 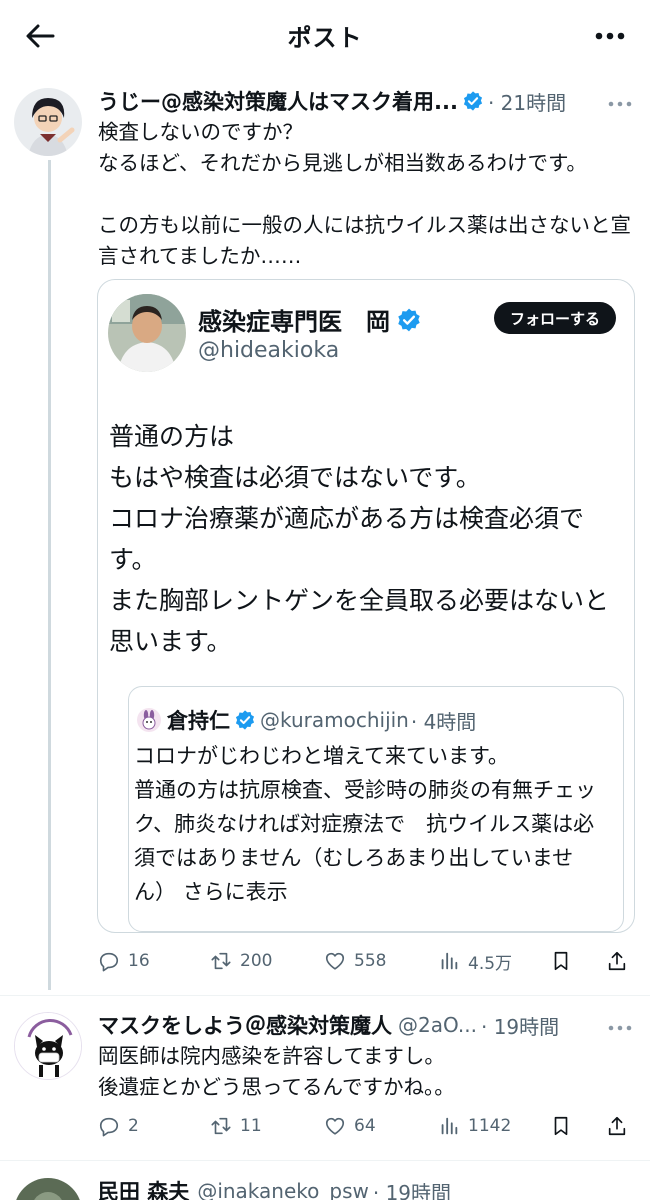 What do you see at coordinates (268, 350) in the screenshot?
I see `quoted-handle: @hideakioka` at bounding box center [268, 350].